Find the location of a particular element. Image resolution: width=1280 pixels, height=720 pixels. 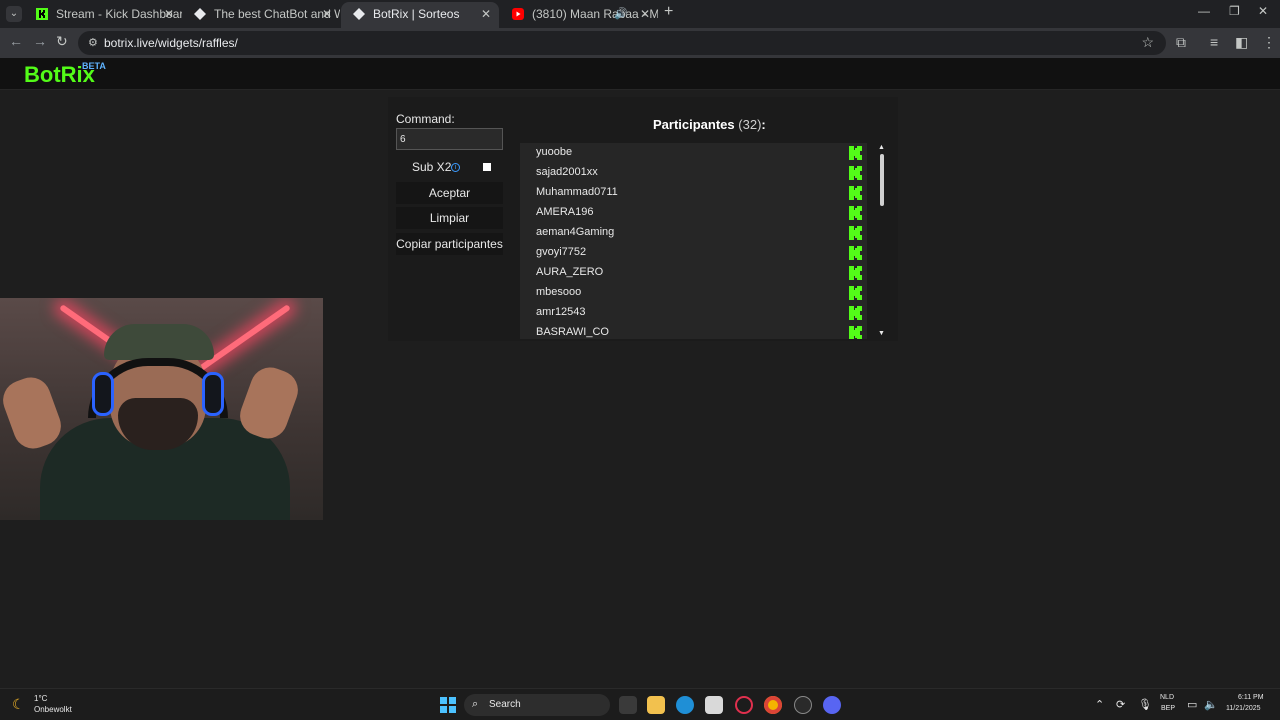

participant-name: mbesooo is located at coordinates (559, 292).